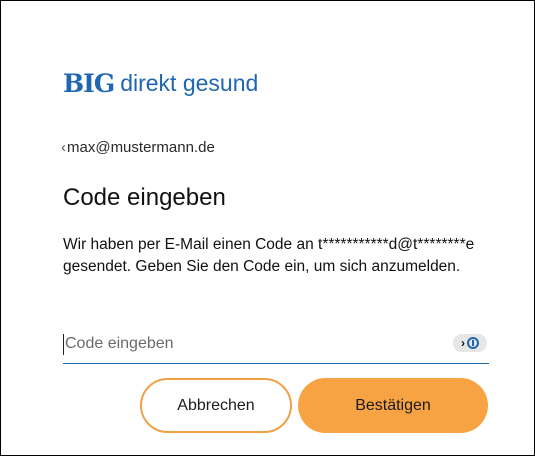 This screenshot has width=535, height=456. I want to click on cancel-button: Abbrechen, so click(216, 405).